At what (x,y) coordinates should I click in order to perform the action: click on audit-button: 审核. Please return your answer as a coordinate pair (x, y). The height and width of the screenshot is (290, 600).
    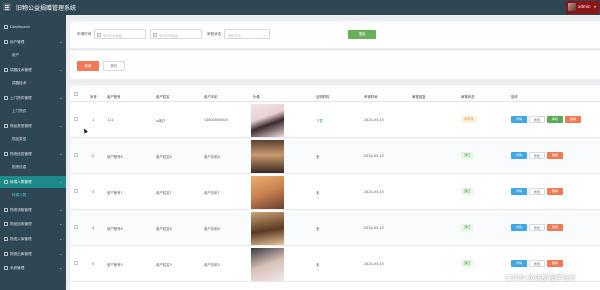
    Looking at the image, I should click on (555, 119).